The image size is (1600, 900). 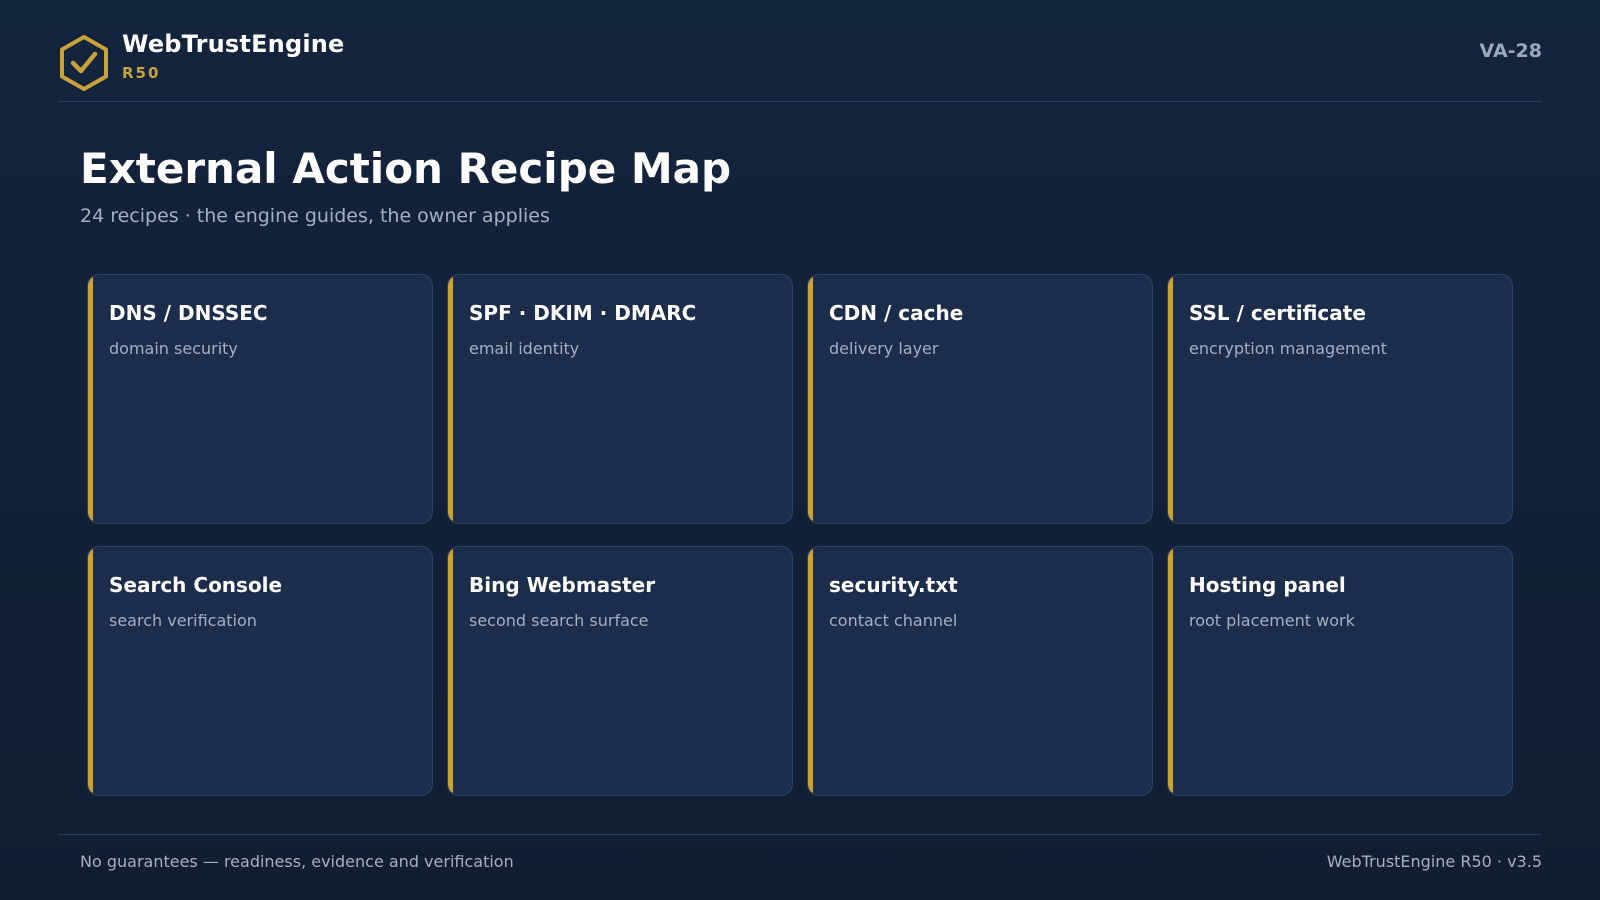 I want to click on recipe-card-hosting-panel: Hosting panel root placement work, so click(x=1340, y=671).